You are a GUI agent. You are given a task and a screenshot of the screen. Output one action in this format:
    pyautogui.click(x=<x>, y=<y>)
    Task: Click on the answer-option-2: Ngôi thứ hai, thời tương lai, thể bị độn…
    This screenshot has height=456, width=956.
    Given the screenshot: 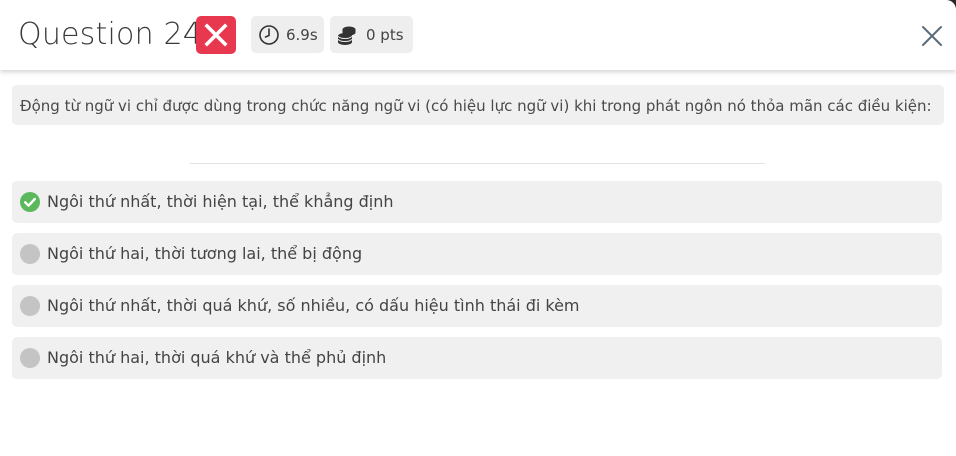 What is the action you would take?
    pyautogui.click(x=477, y=254)
    